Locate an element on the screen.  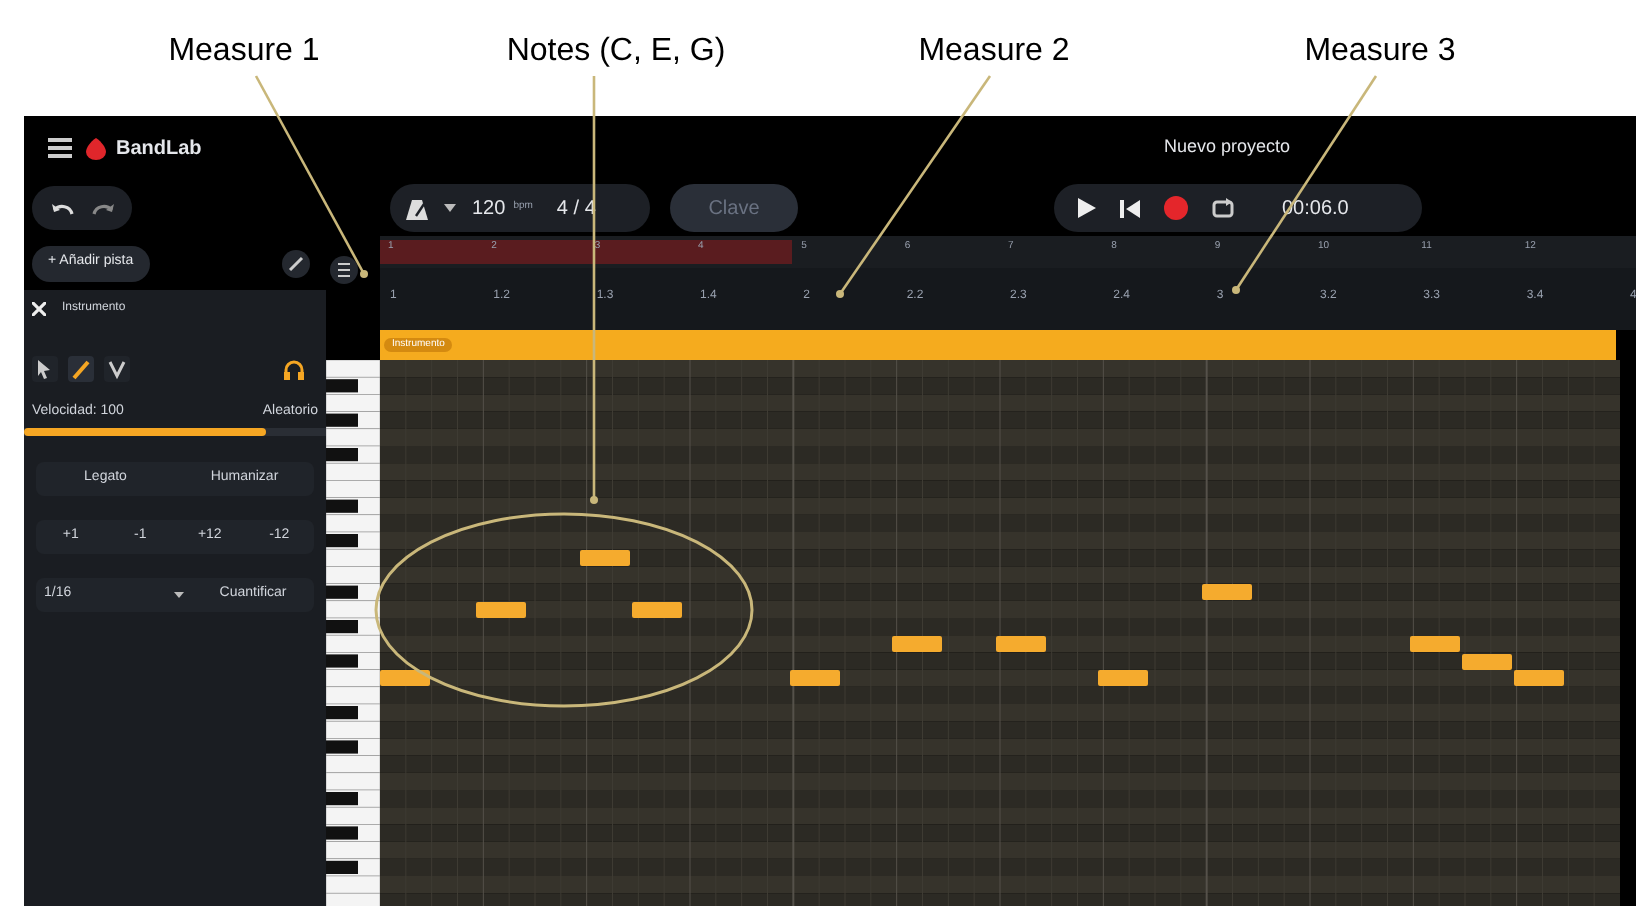
redo-icon is located at coordinates (102, 209).